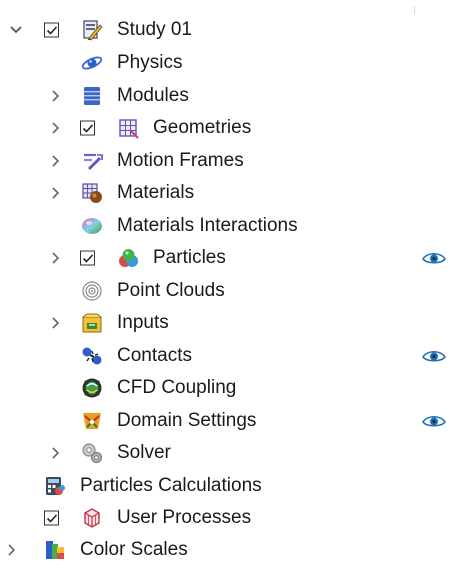  Describe the element at coordinates (92, 291) in the screenshot. I see `point-clouds-icon` at that location.